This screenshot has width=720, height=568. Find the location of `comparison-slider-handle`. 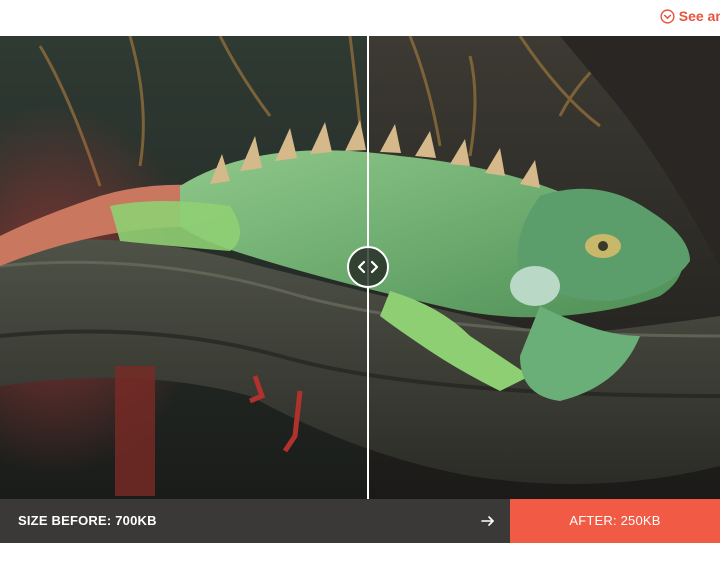

comparison-slider-handle is located at coordinates (368, 267).